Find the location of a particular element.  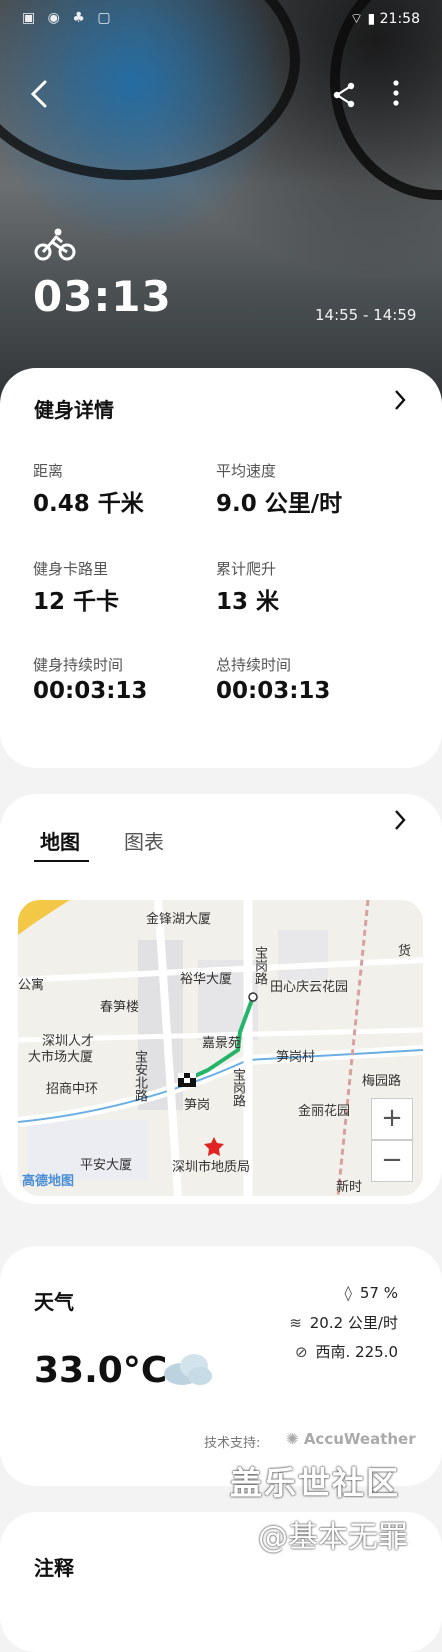

wind-direction-value: 西南. 225.0 is located at coordinates (356, 1352).